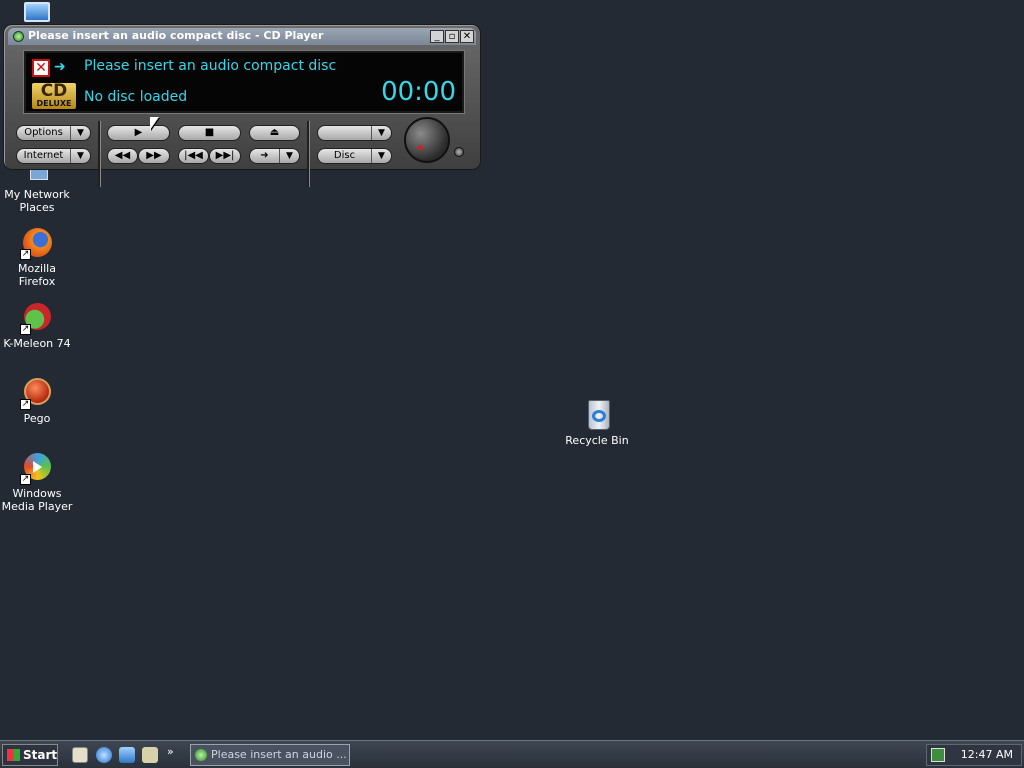 This screenshot has width=1024, height=768. What do you see at coordinates (43, 155) in the screenshot?
I see `internet-label: Internet` at bounding box center [43, 155].